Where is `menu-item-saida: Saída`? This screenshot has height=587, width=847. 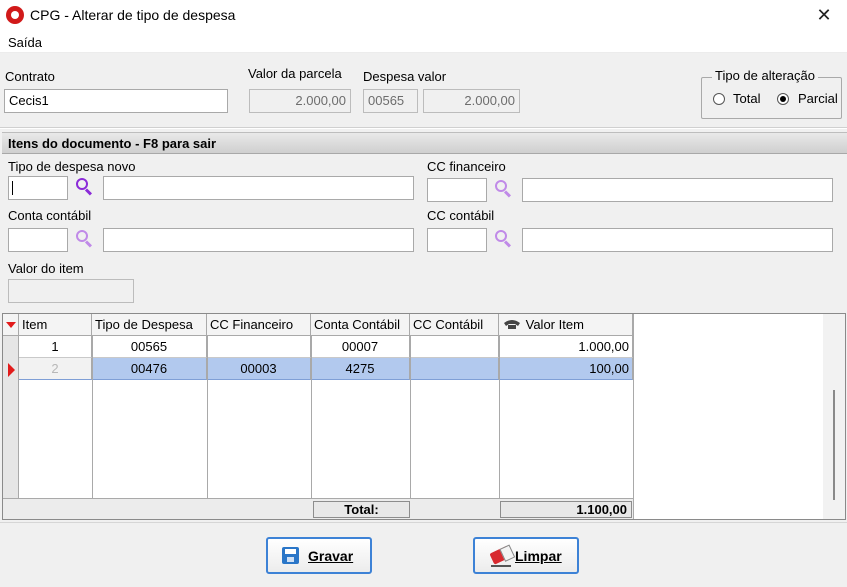 menu-item-saida: Saída is located at coordinates (25, 42).